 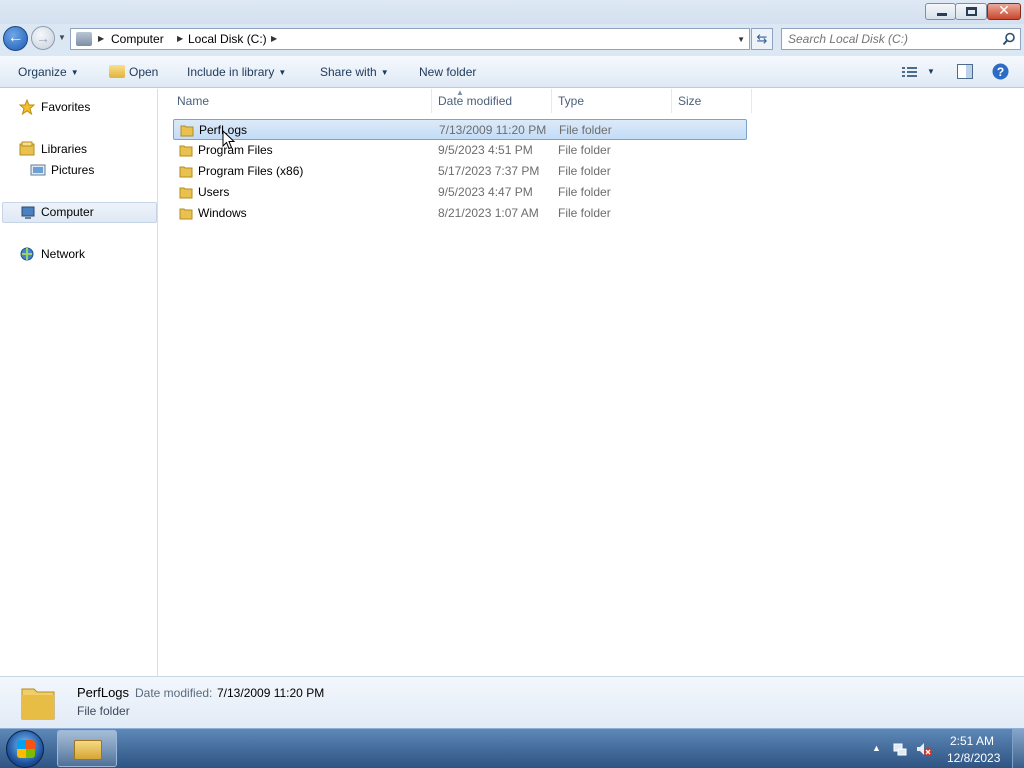 What do you see at coordinates (485, 192) in the screenshot?
I see `file-date: 9/5/2023 4:47 PM` at bounding box center [485, 192].